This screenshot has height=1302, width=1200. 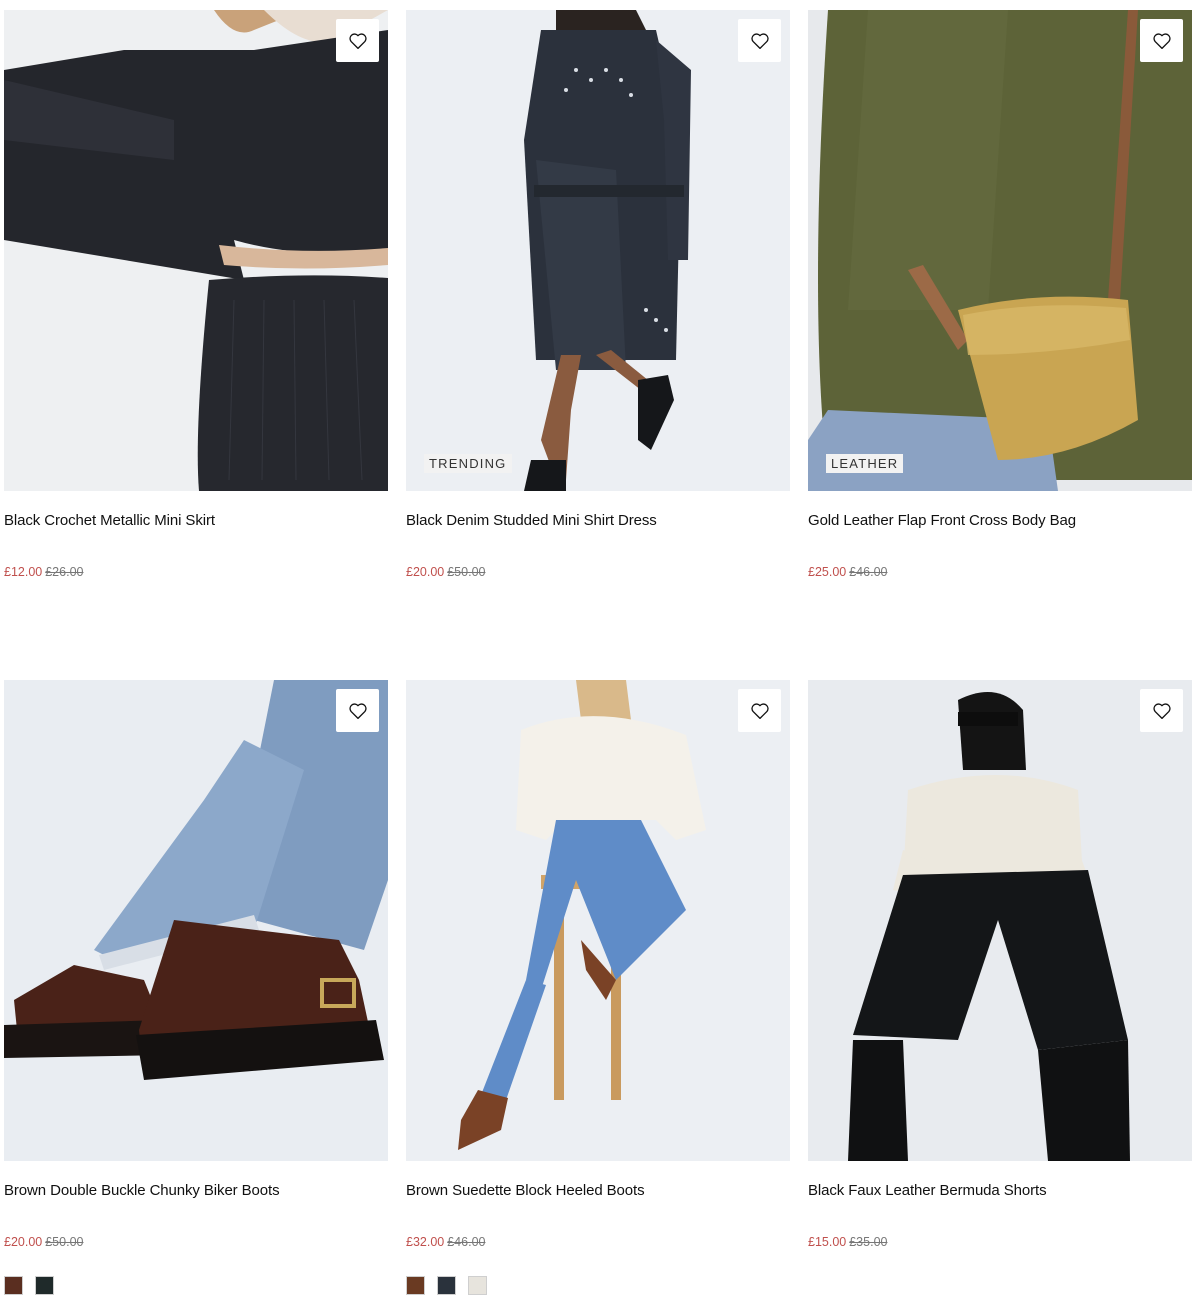 I want to click on denim-shirt-dress-photo, so click(x=598, y=250).